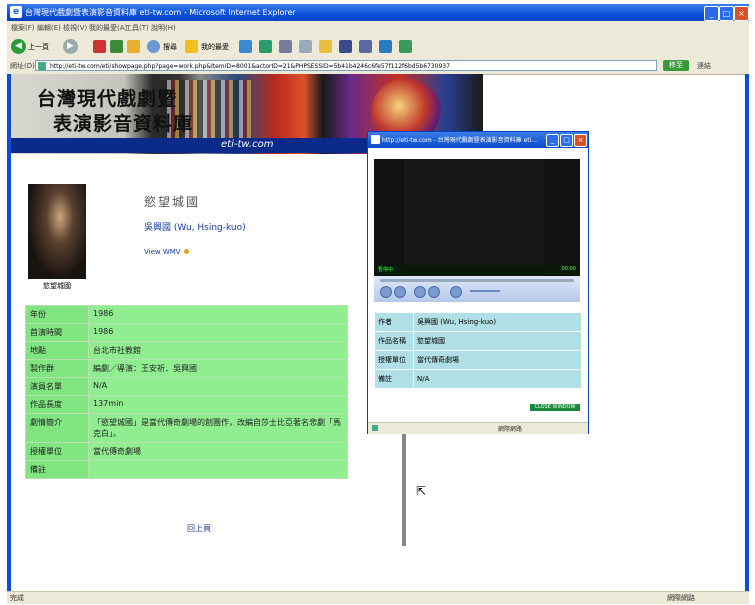 This screenshot has height=605, width=755. Describe the element at coordinates (22, 66) in the screenshot. I see `address-label: 網址(D)` at that location.